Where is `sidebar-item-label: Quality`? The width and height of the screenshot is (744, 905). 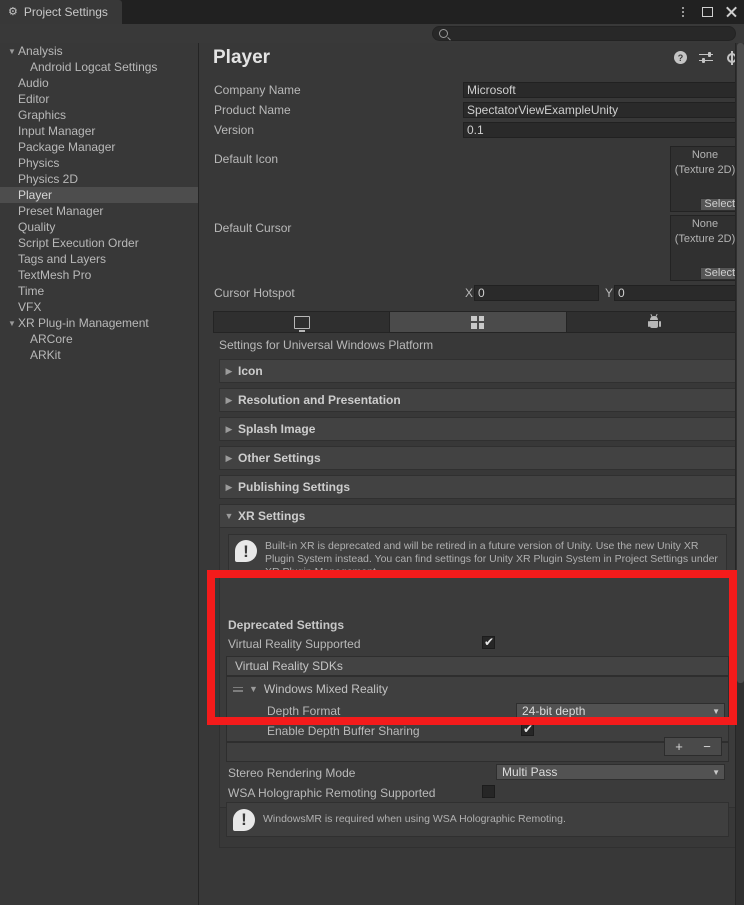 sidebar-item-label: Quality is located at coordinates (37, 227).